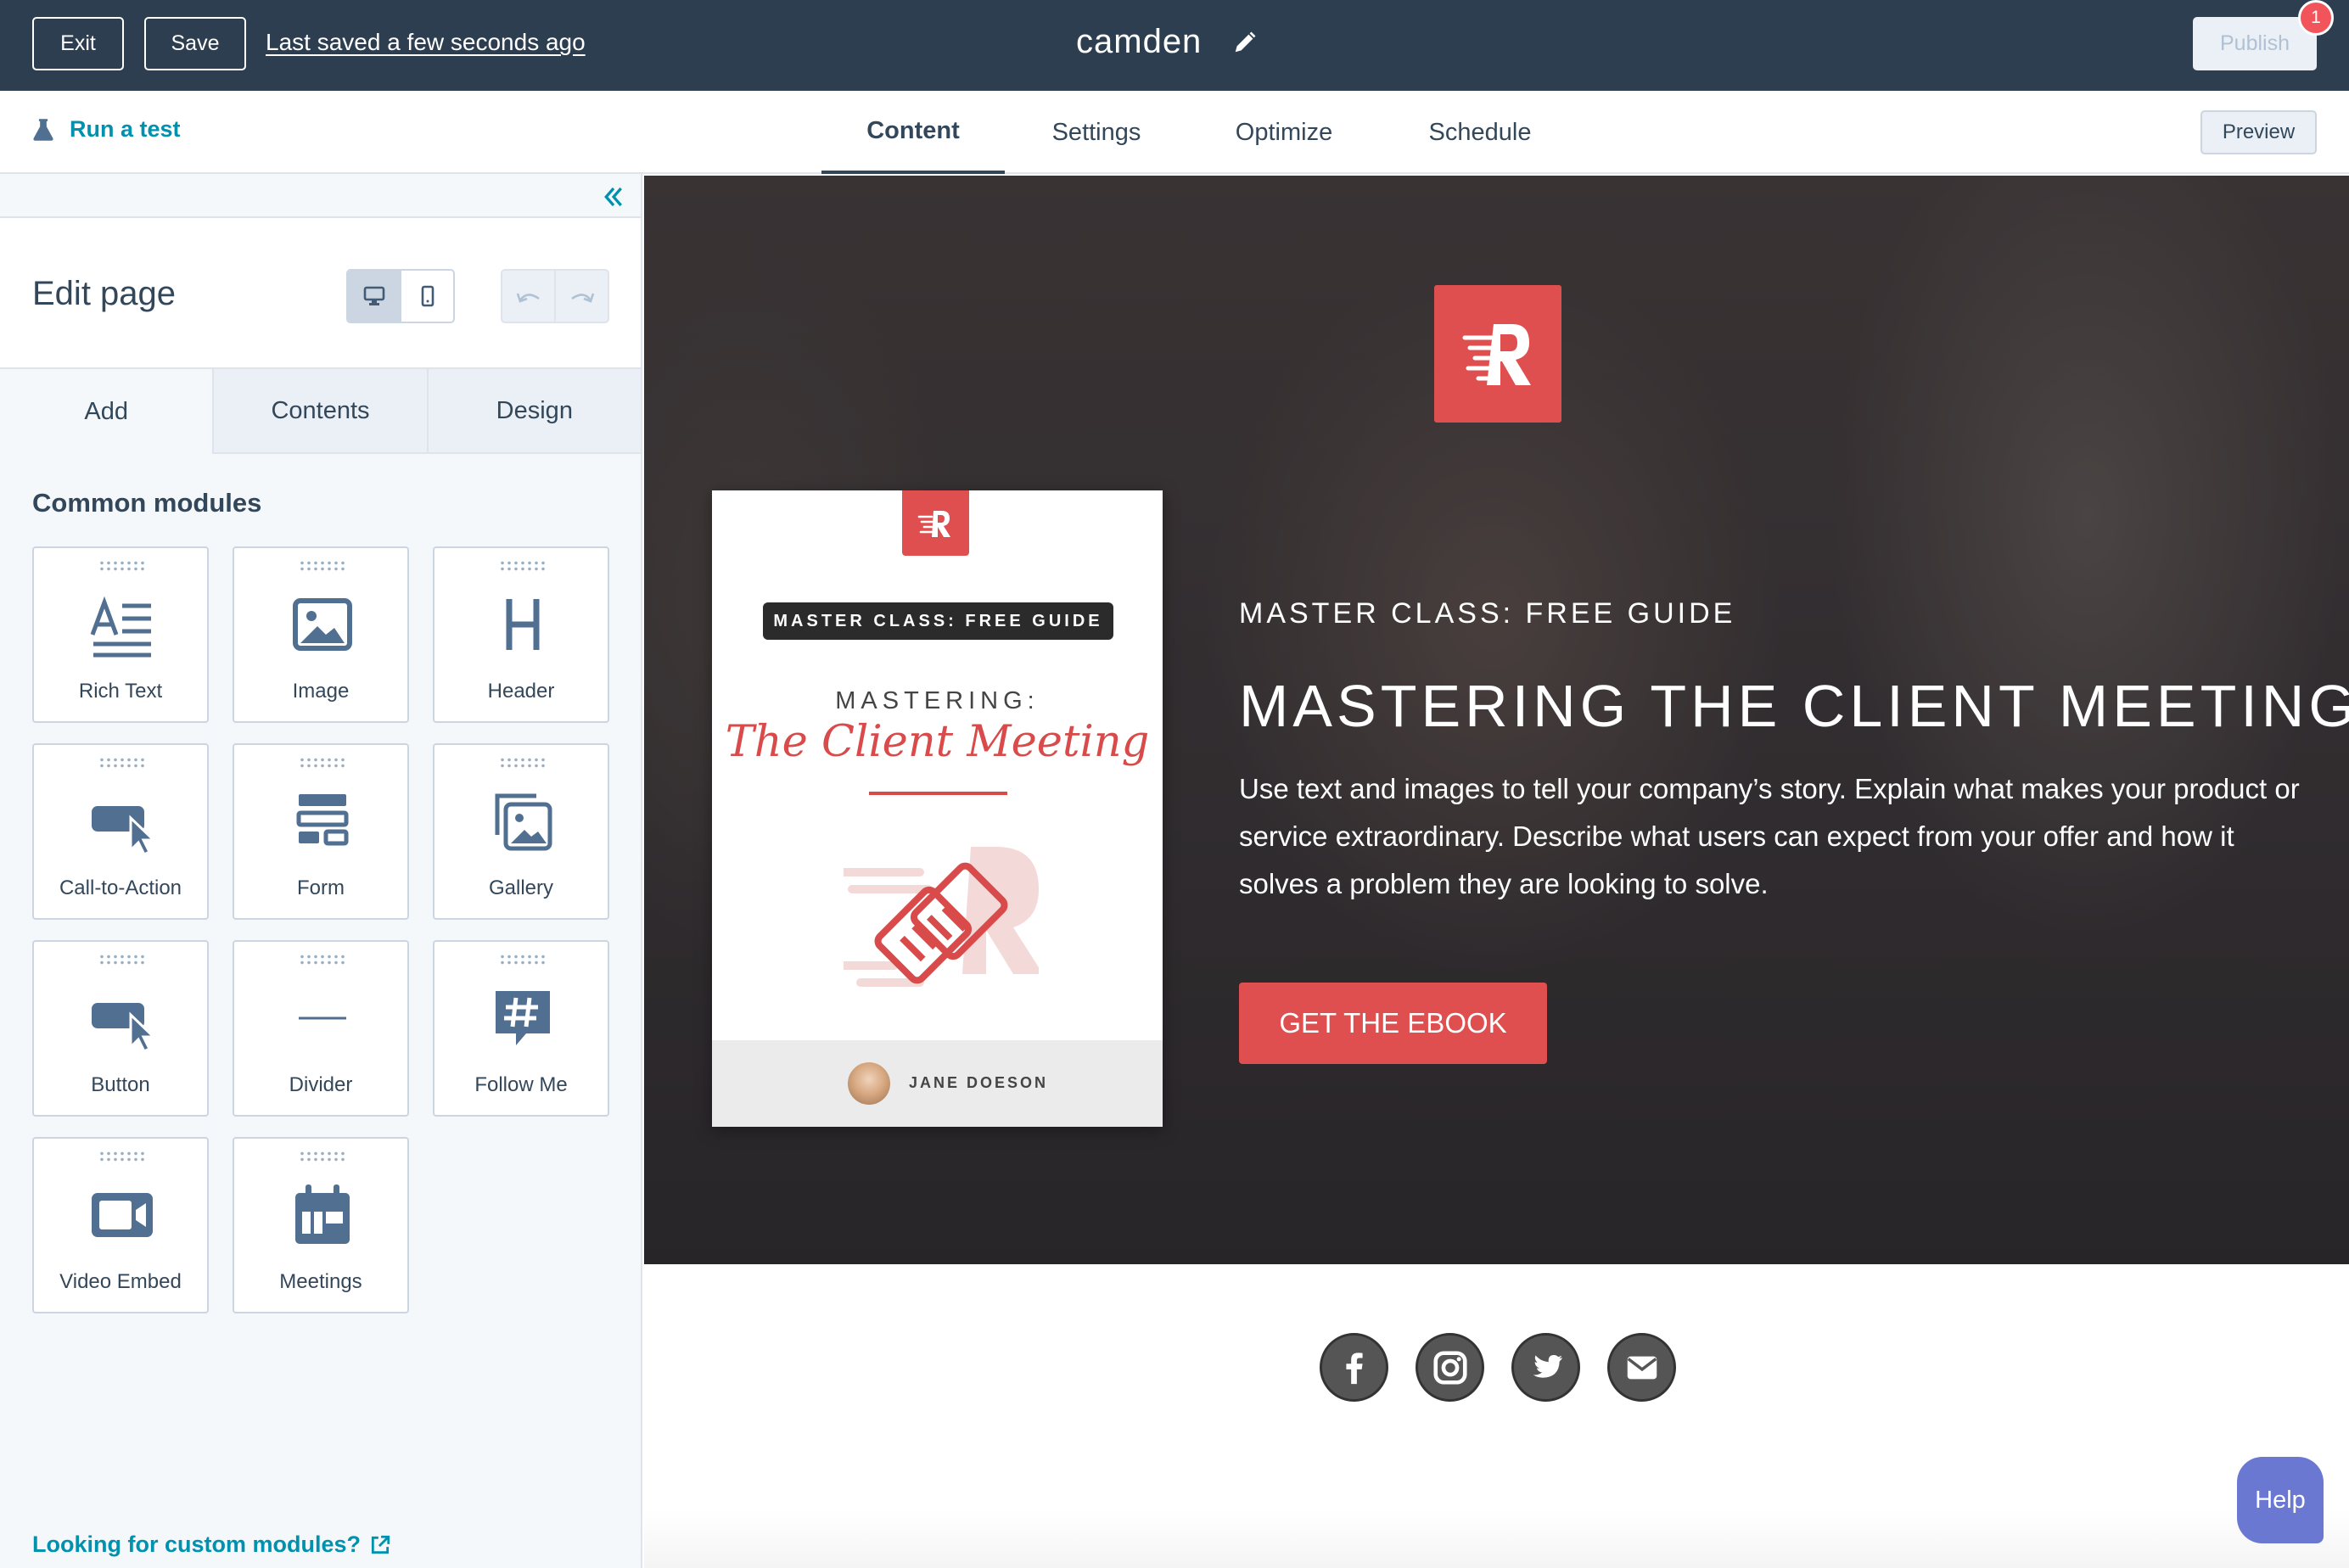  What do you see at coordinates (938, 621) in the screenshot?
I see `book-pill: MASTER CLASS: FREE GUIDE` at bounding box center [938, 621].